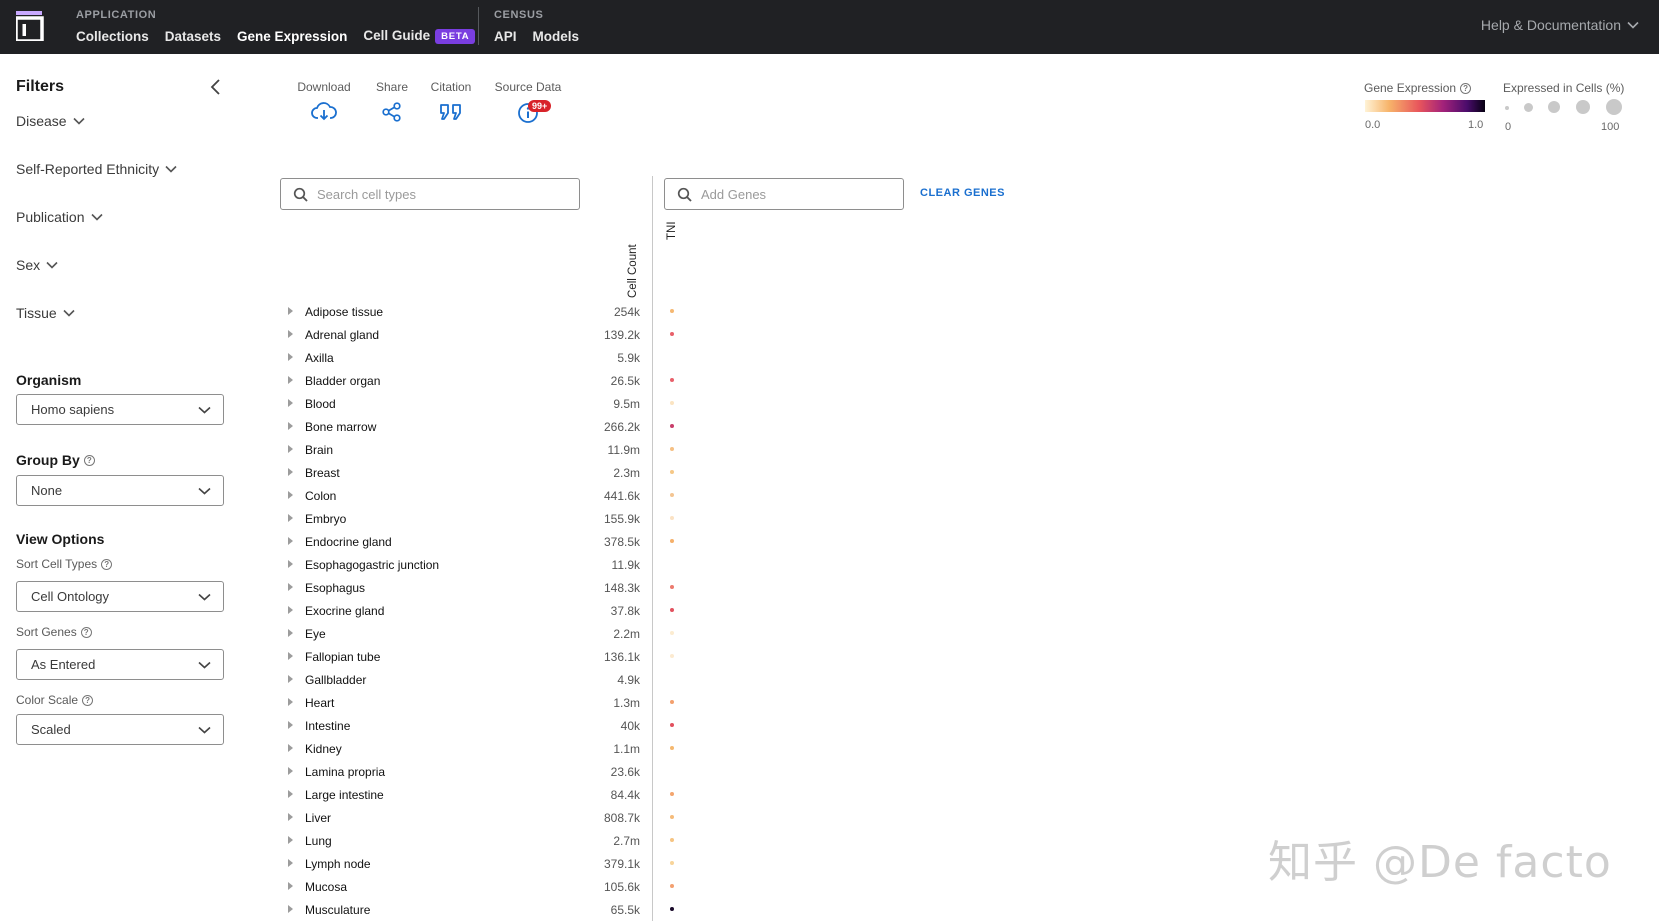 Image resolution: width=1659 pixels, height=921 pixels. I want to click on organism-select: Homo sapiens, so click(120, 409).